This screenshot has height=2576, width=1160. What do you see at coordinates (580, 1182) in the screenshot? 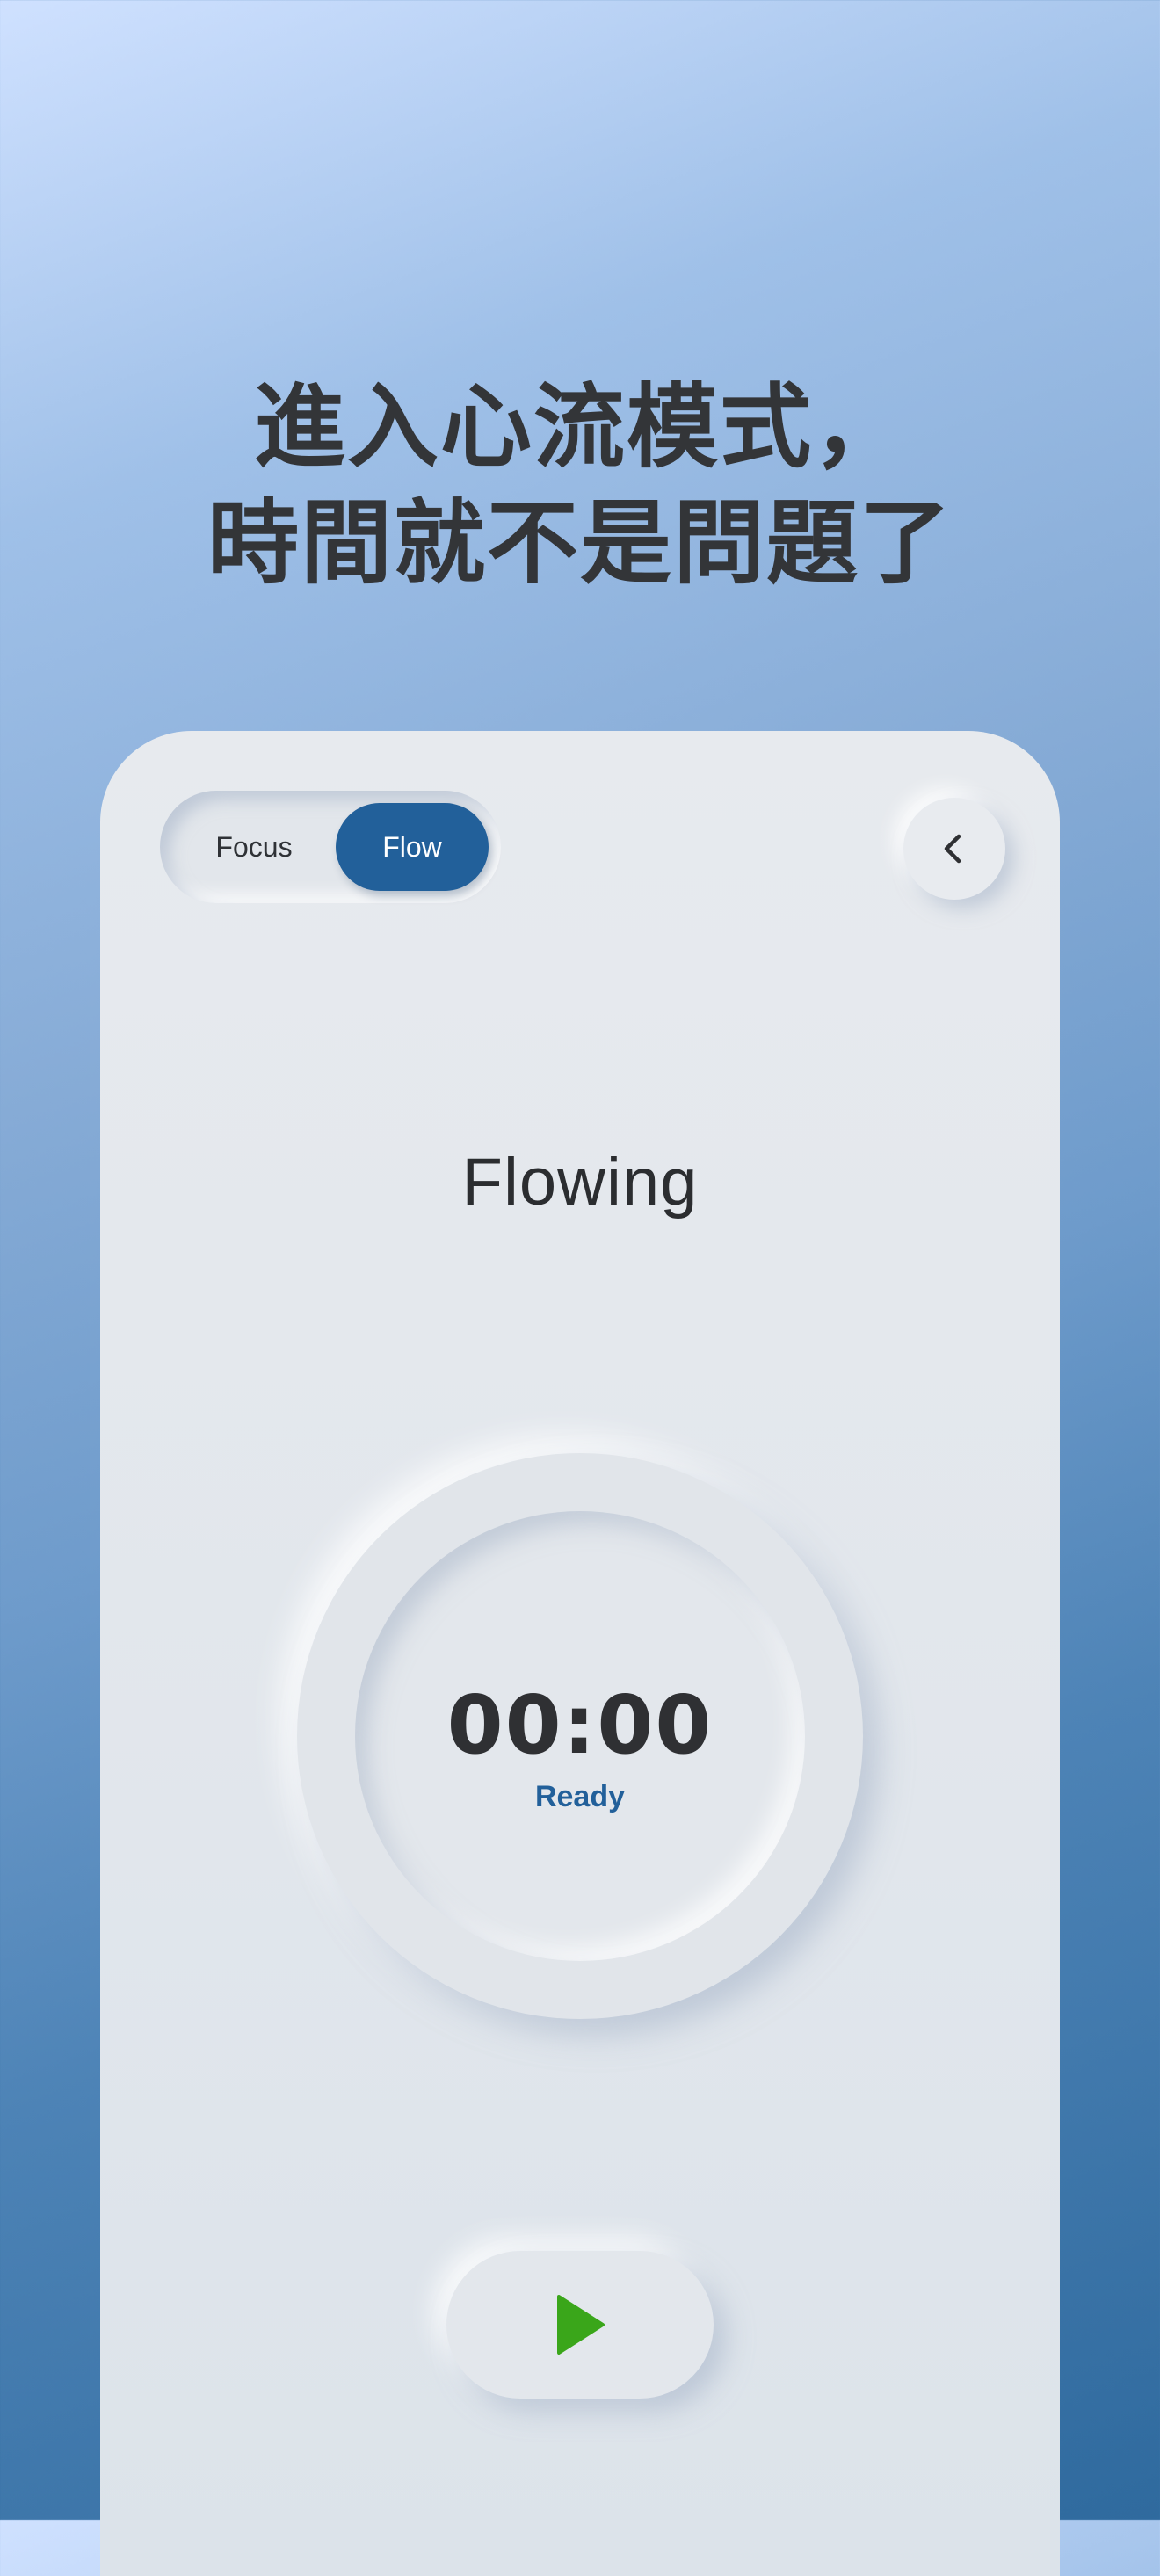
I see `mode-title: Flowing` at bounding box center [580, 1182].